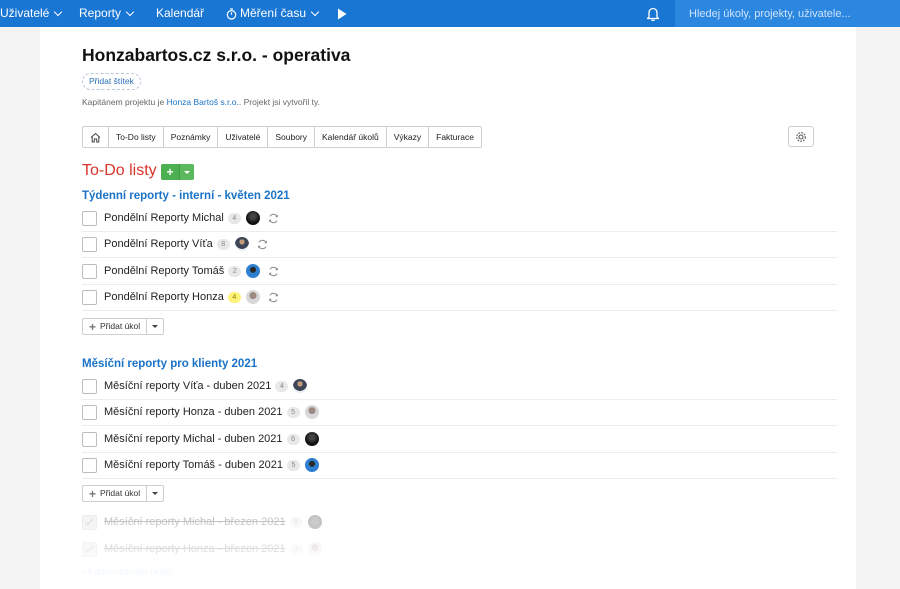 The width and height of the screenshot is (900, 589). What do you see at coordinates (455, 137) in the screenshot?
I see `tab-invoicing: Fakturace` at bounding box center [455, 137].